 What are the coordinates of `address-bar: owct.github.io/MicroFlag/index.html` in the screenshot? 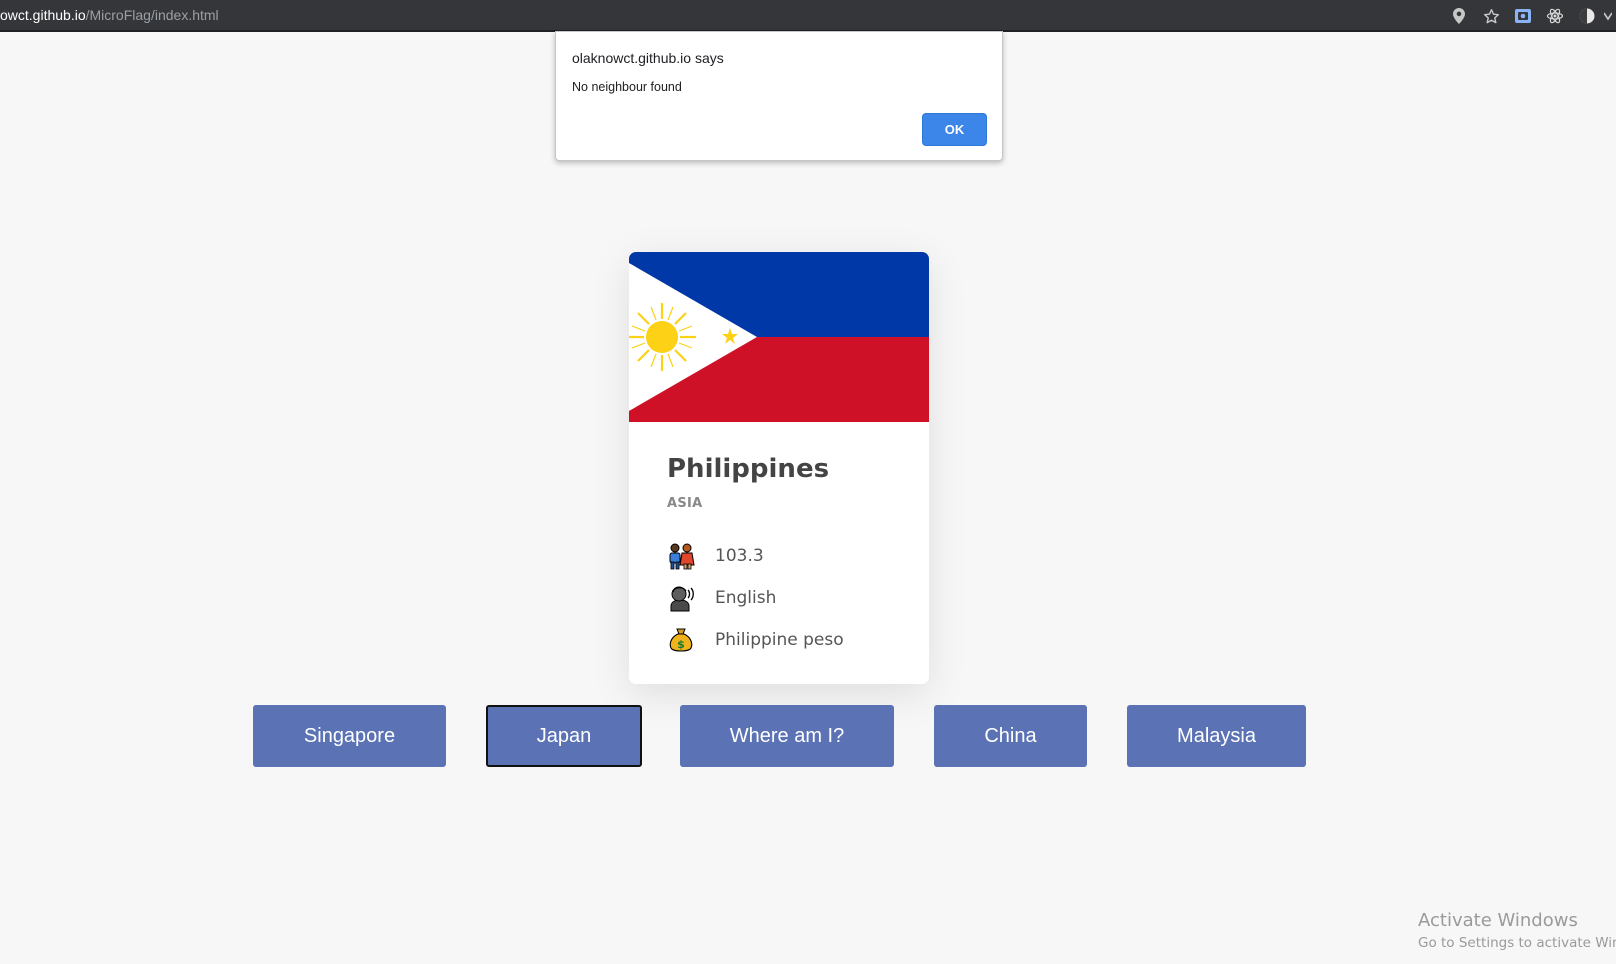 It's located at (109, 15).